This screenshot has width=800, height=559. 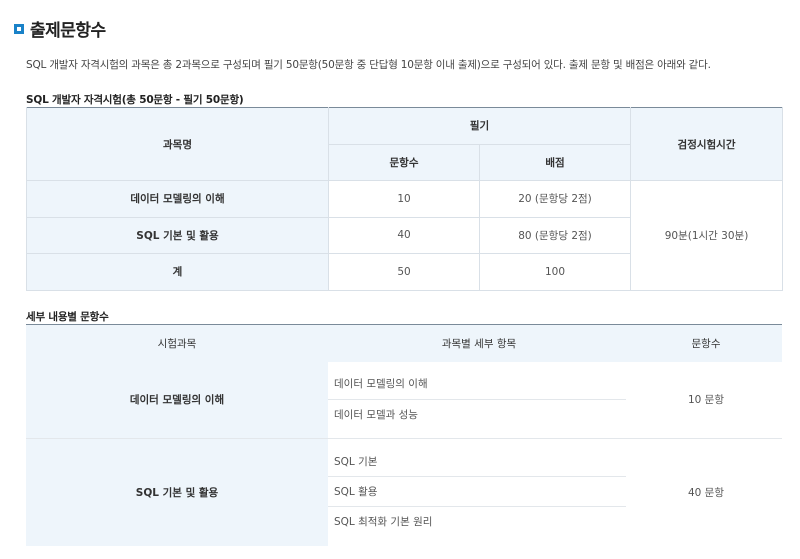 I want to click on row-points: 20 (문항당 2점), so click(x=555, y=199).